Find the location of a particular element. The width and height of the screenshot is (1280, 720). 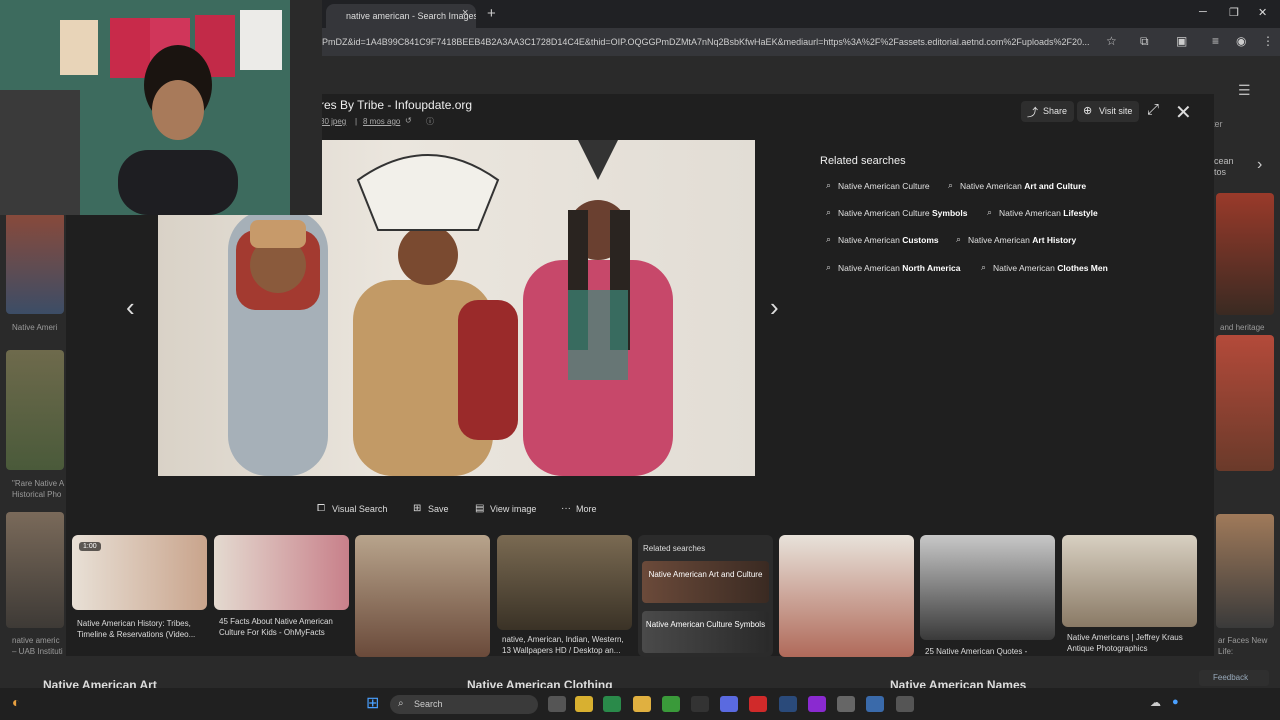

epic-games-icon is located at coordinates (700, 704).